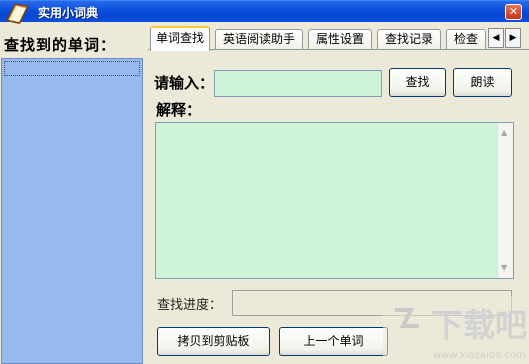  Describe the element at coordinates (68, 13) in the screenshot. I see `window-title: 实用小词典` at that location.